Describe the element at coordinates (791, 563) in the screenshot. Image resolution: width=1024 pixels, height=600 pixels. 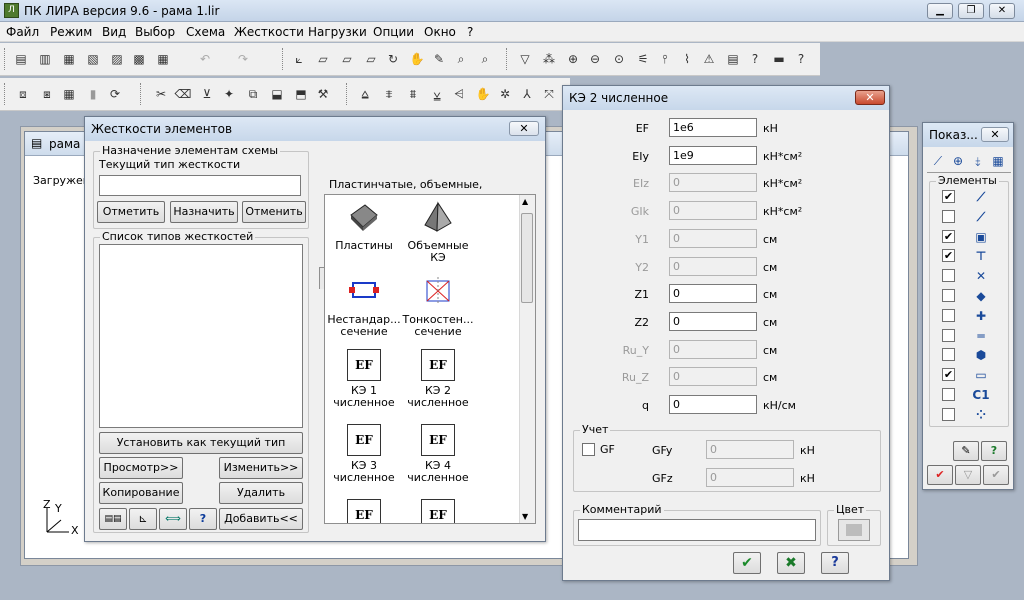
I see `cancel-button: ✖` at that location.